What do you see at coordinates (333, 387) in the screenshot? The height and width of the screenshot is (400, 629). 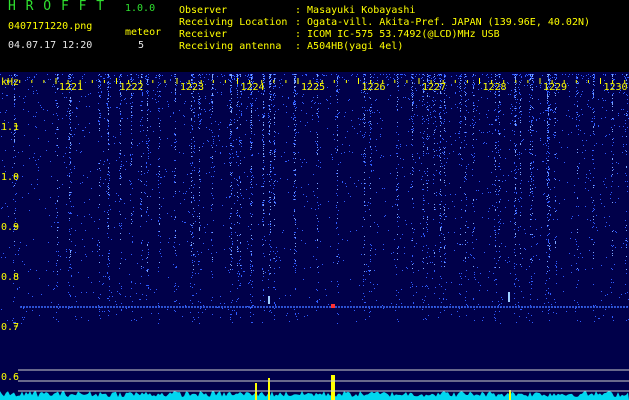 I see `echo-spike` at bounding box center [333, 387].